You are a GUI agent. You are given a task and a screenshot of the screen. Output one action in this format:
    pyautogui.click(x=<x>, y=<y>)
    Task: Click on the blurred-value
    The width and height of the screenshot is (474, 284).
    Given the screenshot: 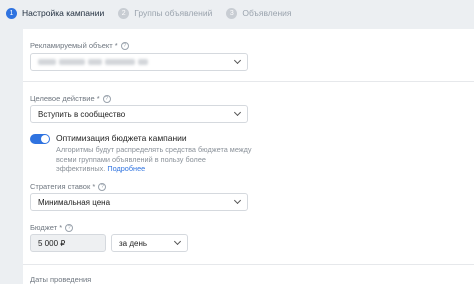 What is the action you would take?
    pyautogui.click(x=93, y=62)
    